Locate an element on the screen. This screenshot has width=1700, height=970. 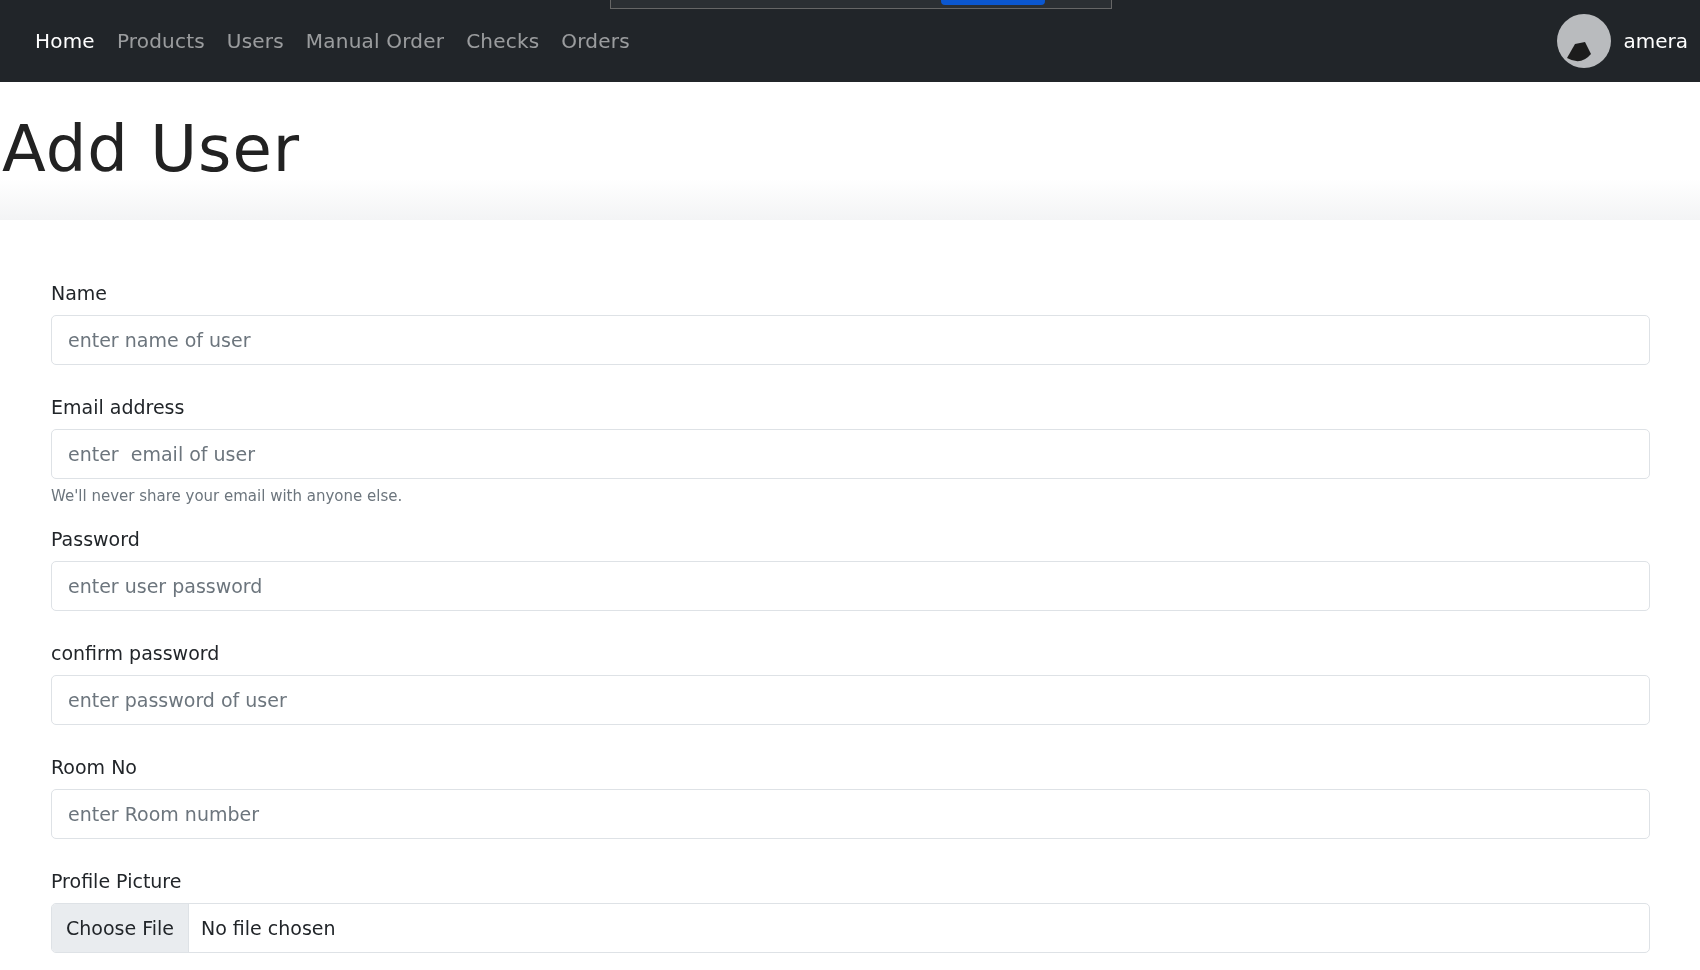
help-text: We'll never share your email with anyone else. is located at coordinates (227, 496).